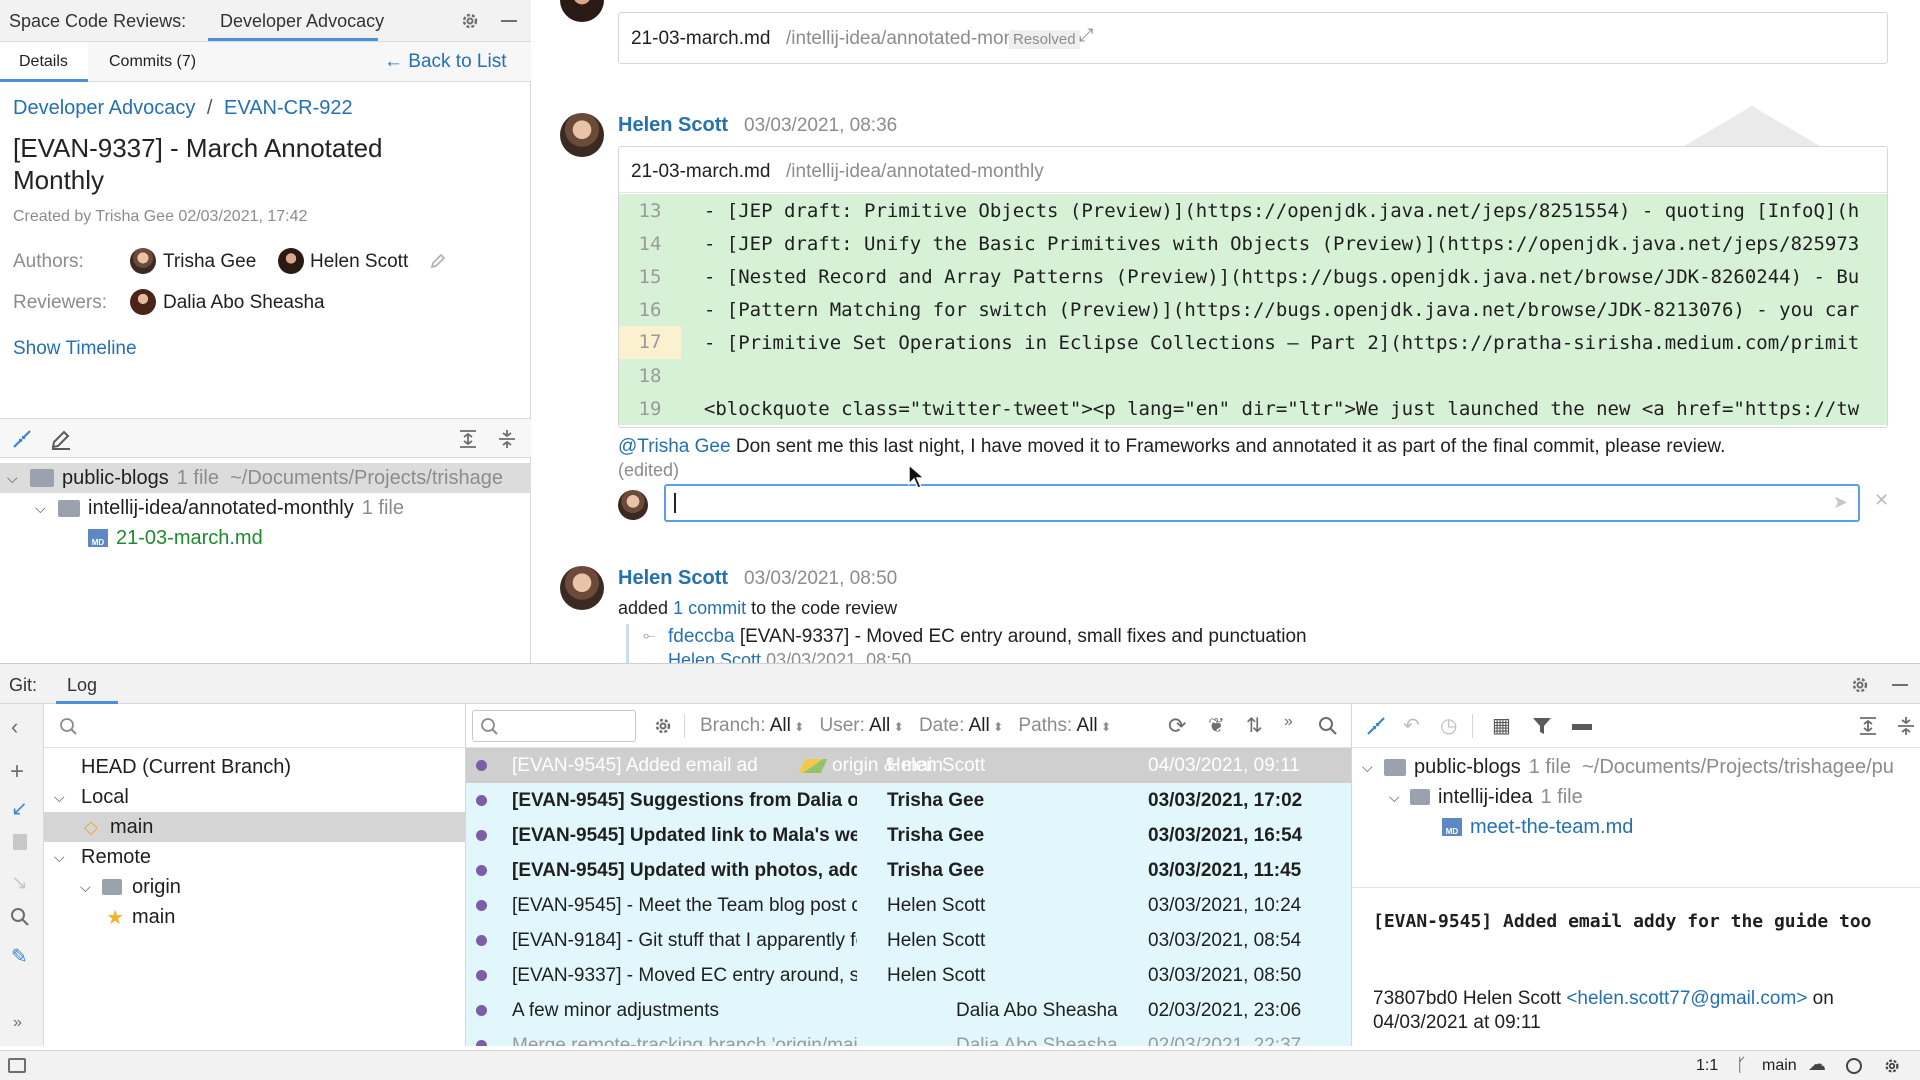  What do you see at coordinates (1840, 502) in the screenshot?
I see `send-icon: ➤` at bounding box center [1840, 502].